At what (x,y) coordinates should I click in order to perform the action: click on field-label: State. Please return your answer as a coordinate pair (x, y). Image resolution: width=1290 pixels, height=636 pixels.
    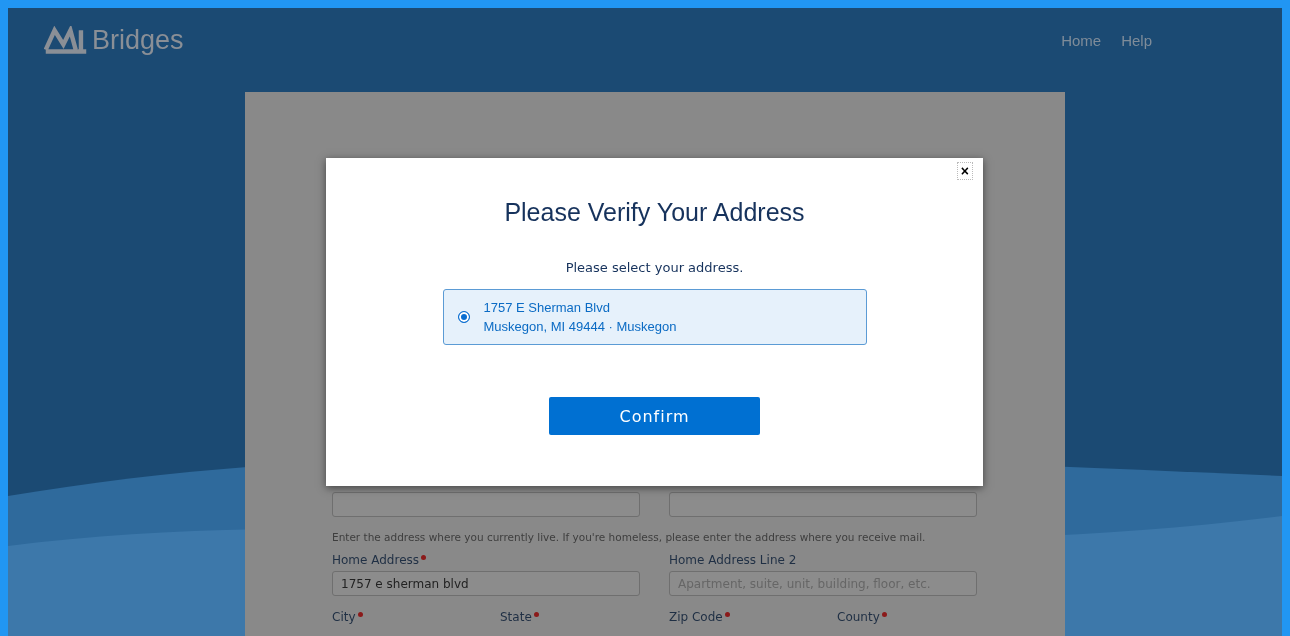
    Looking at the image, I should click on (516, 617).